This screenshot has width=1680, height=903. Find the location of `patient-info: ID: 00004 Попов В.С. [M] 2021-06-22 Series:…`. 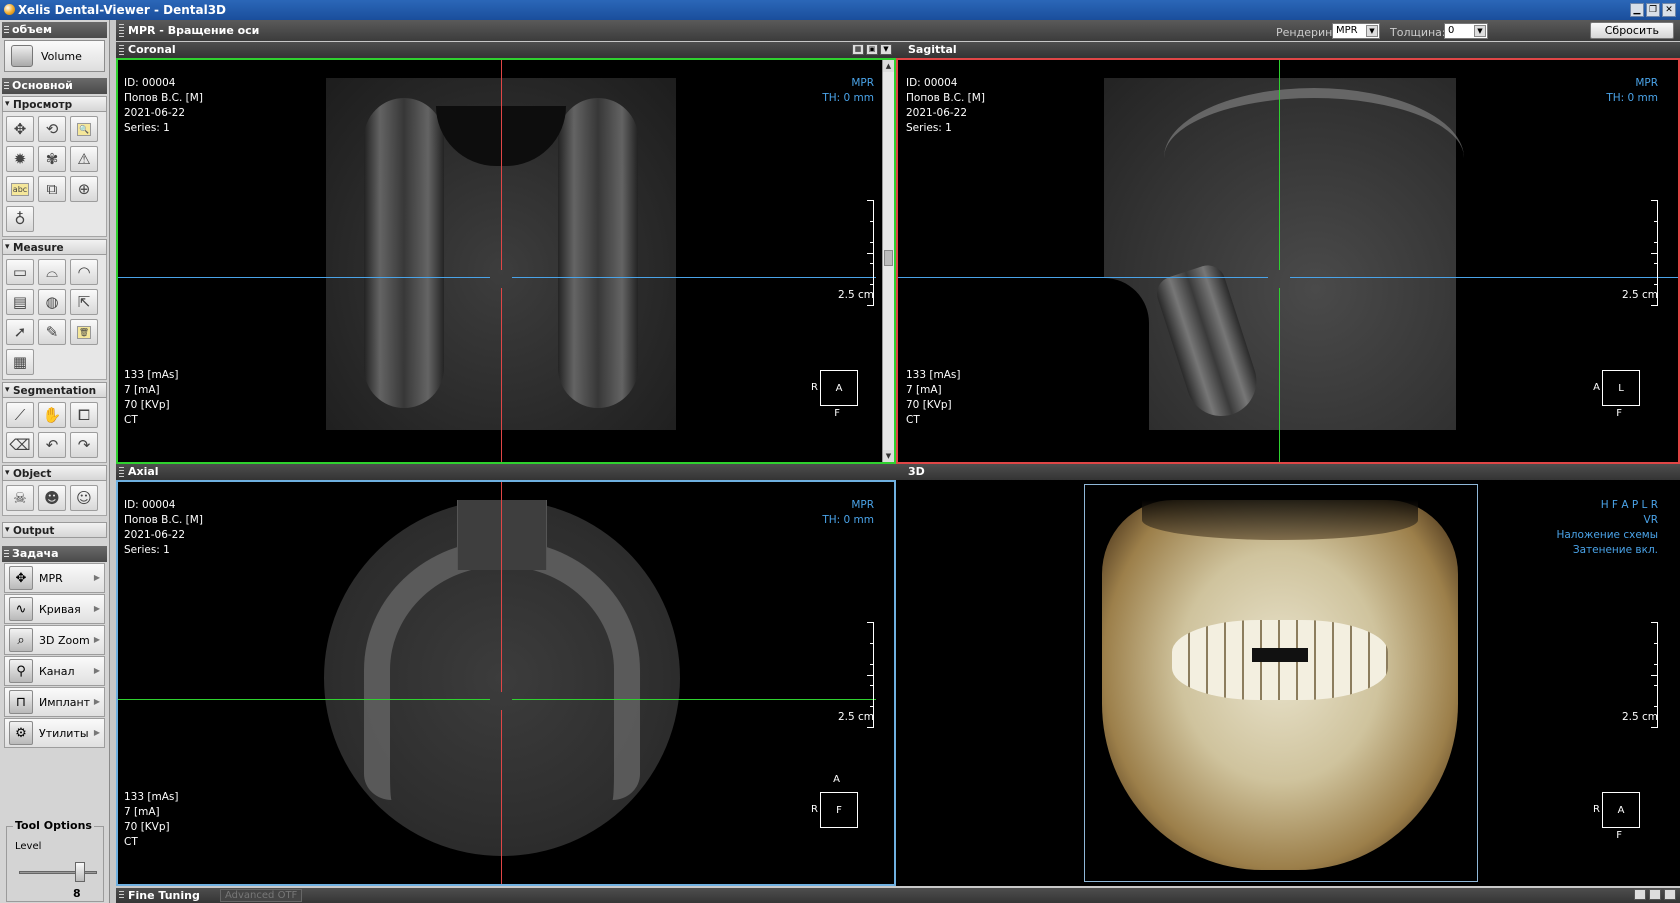

patient-info: ID: 00004 Попов В.С. [M] 2021-06-22 Series:… is located at coordinates (945, 105).